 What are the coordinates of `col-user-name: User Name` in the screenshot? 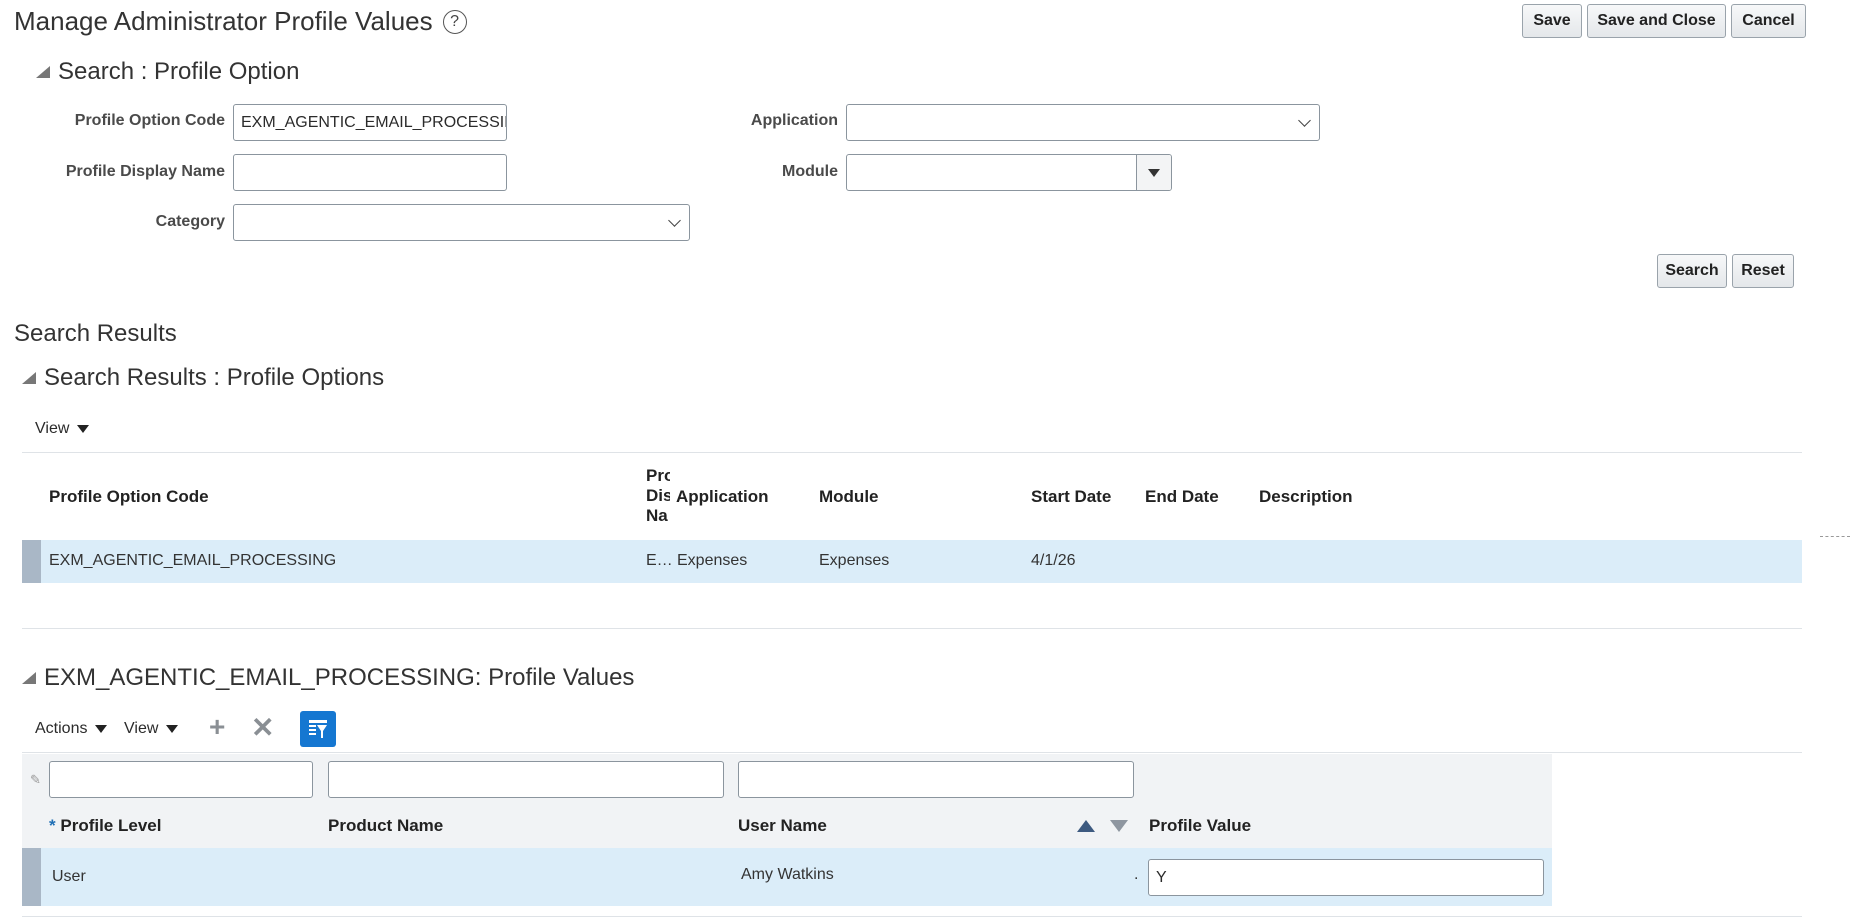 It's located at (782, 826).